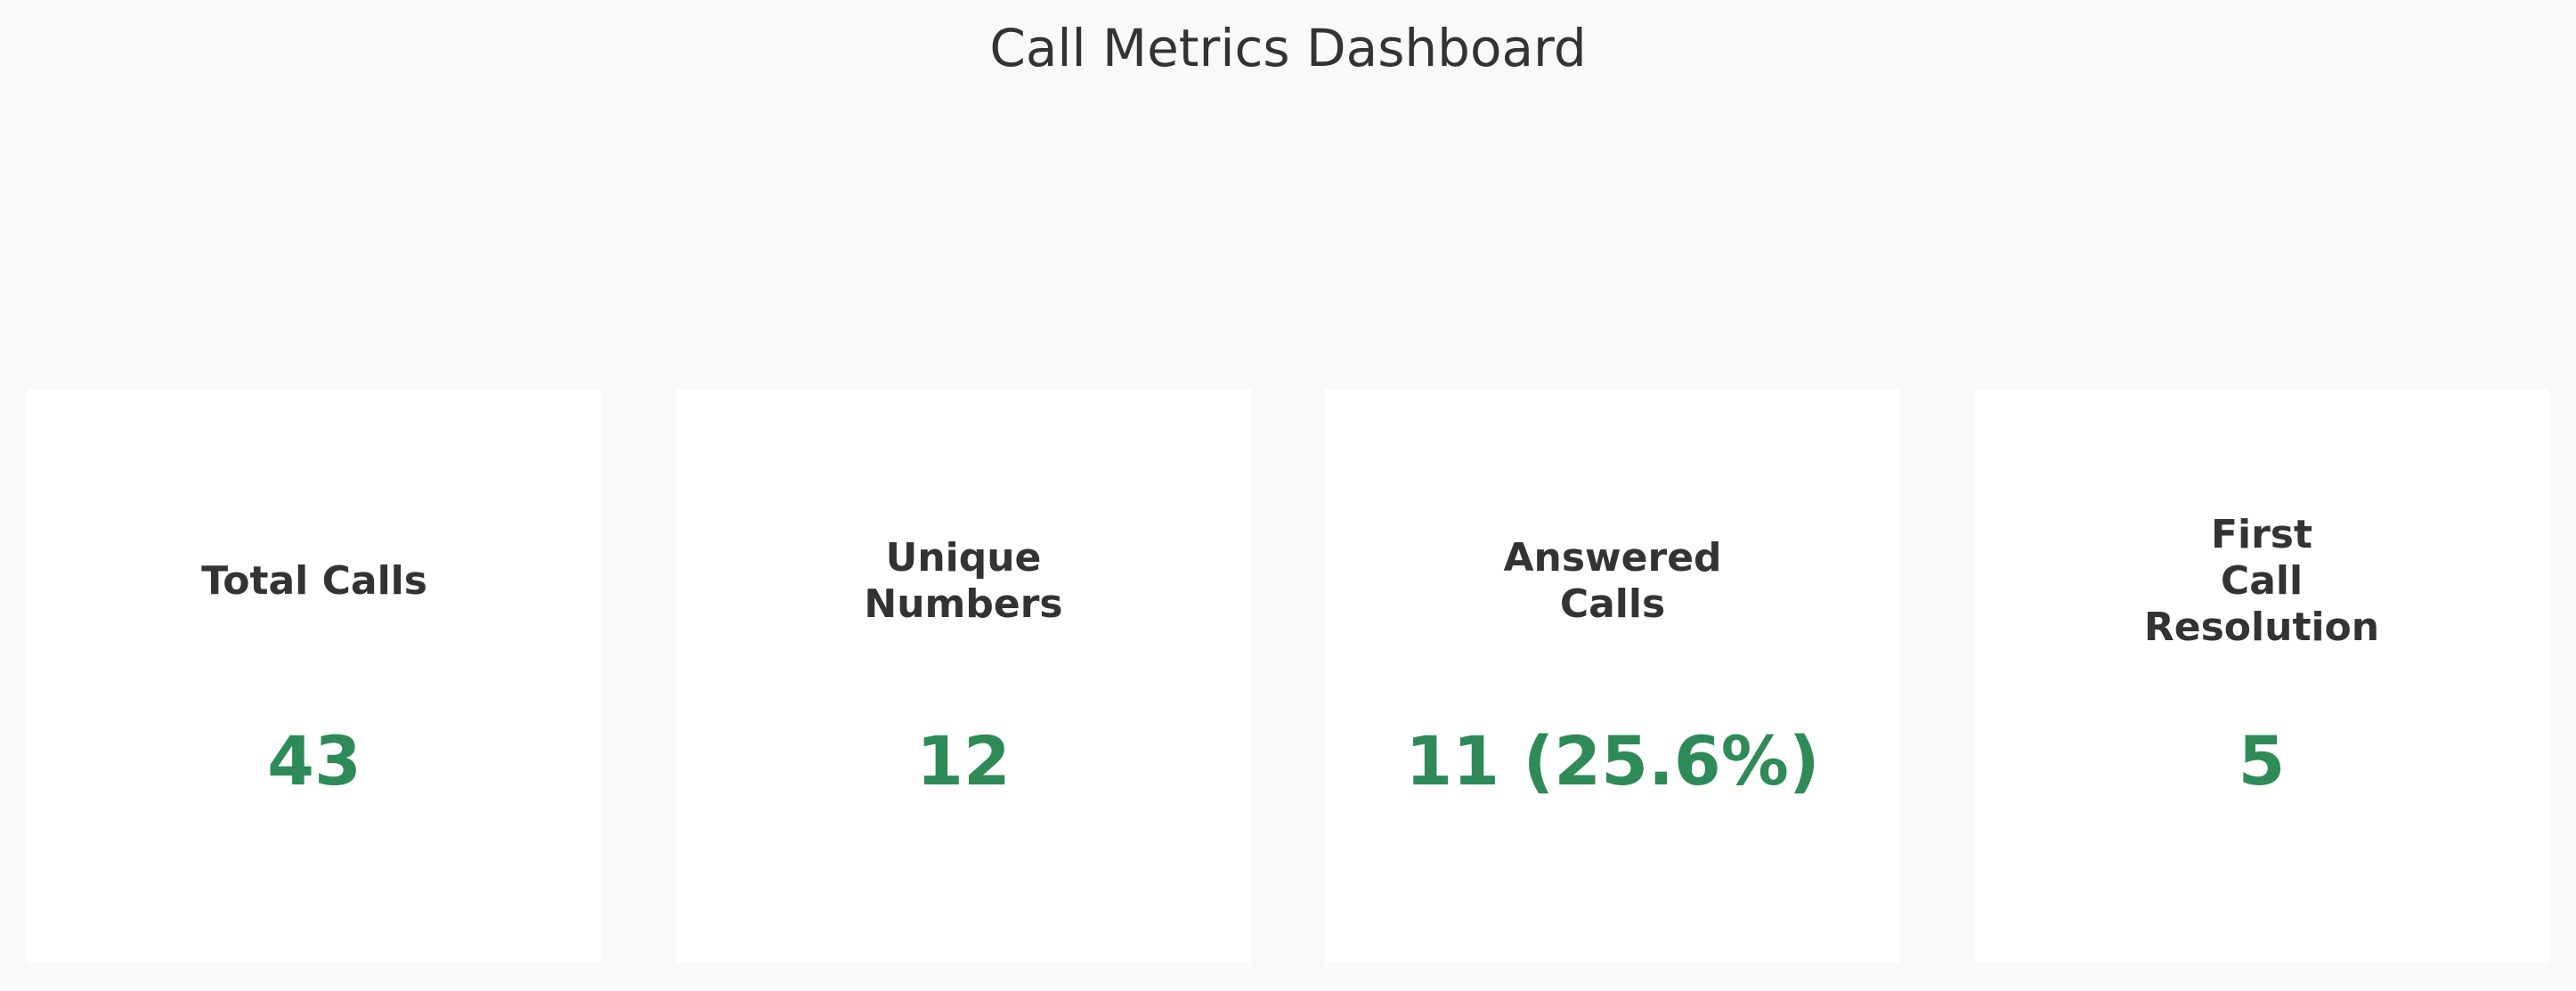 This screenshot has width=2576, height=991. What do you see at coordinates (963, 760) in the screenshot?
I see `metric-value: 12` at bounding box center [963, 760].